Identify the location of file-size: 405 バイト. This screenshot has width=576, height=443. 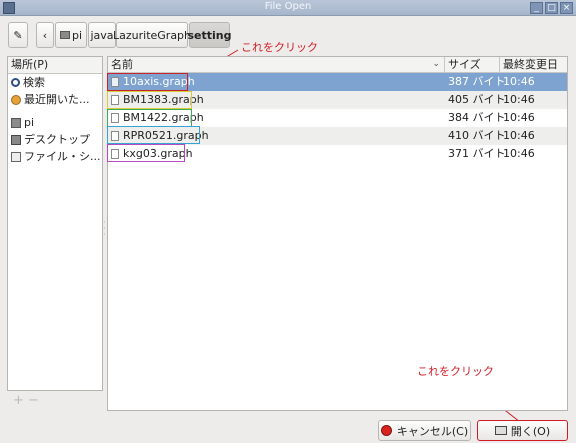
(477, 99).